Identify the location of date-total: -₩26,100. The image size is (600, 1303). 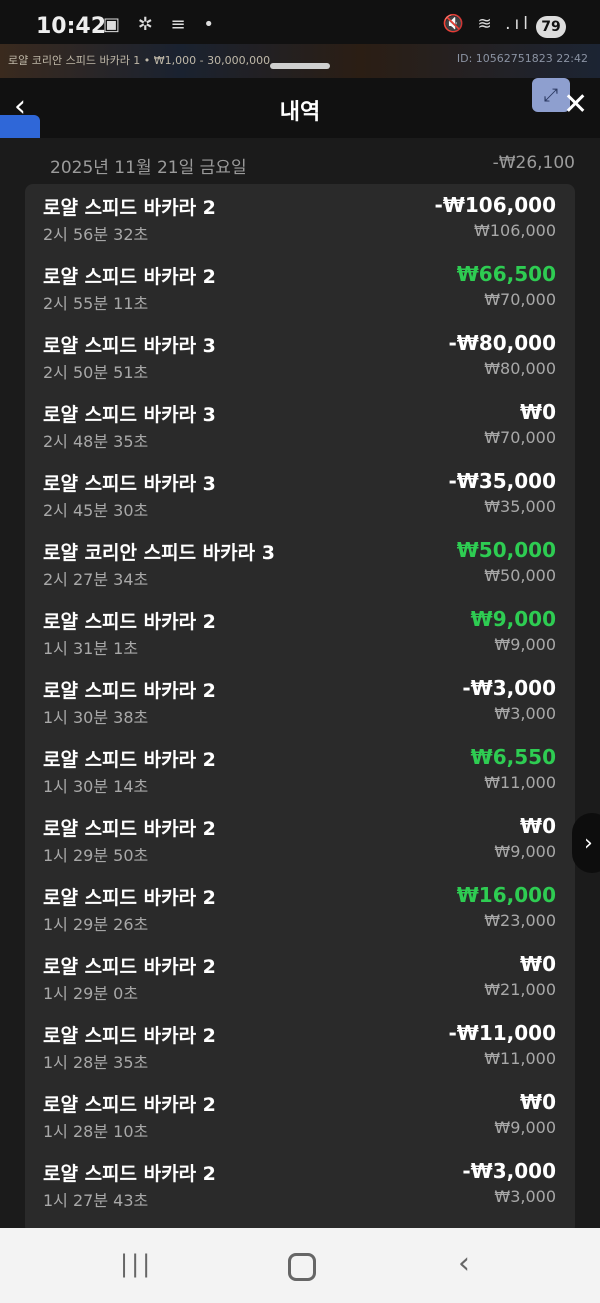
(533, 163).